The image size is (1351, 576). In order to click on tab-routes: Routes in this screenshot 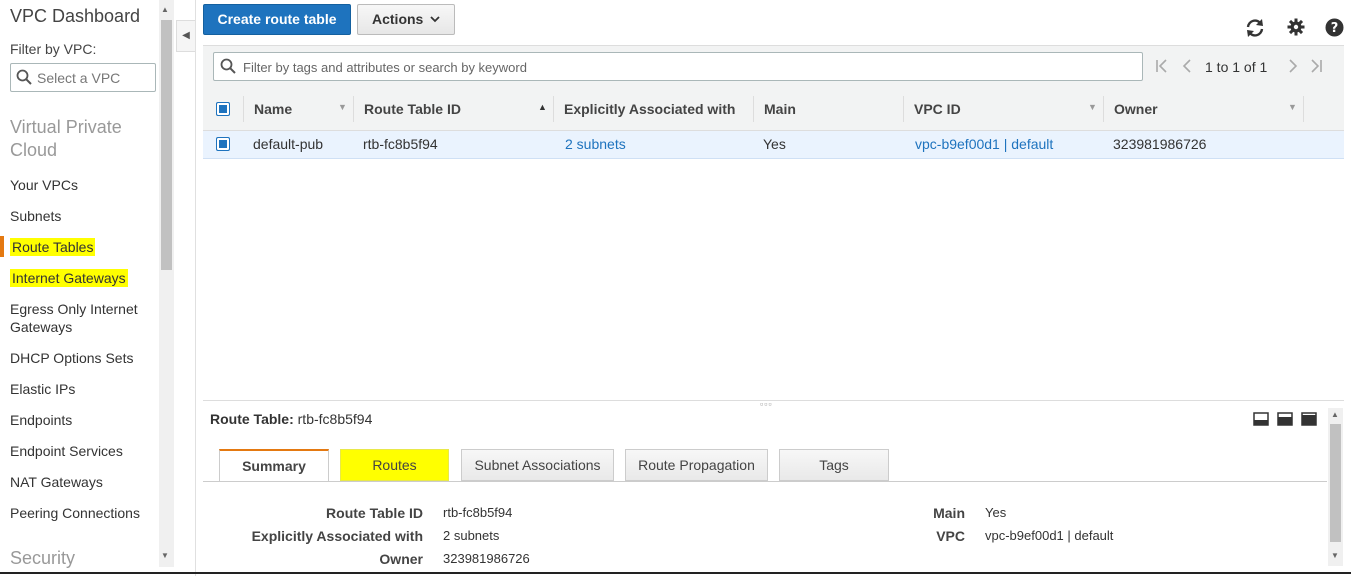, I will do `click(394, 465)`.